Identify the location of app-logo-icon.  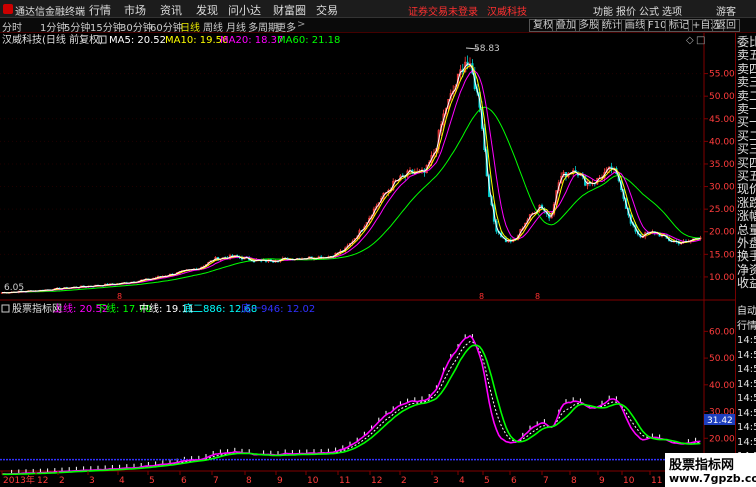
(8, 9).